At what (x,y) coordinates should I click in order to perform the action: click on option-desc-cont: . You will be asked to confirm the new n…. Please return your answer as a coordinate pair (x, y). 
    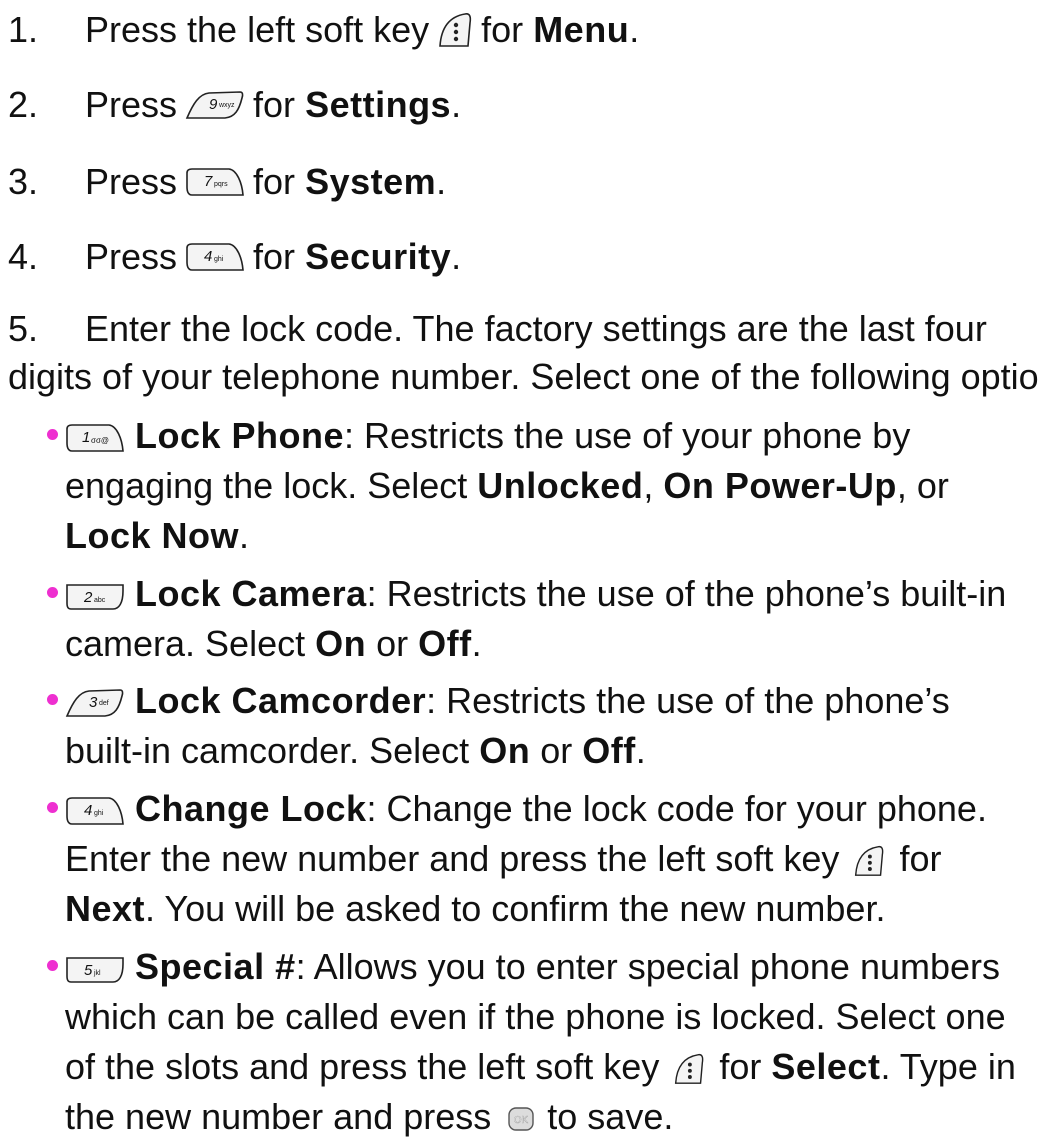
    Looking at the image, I should click on (515, 908).